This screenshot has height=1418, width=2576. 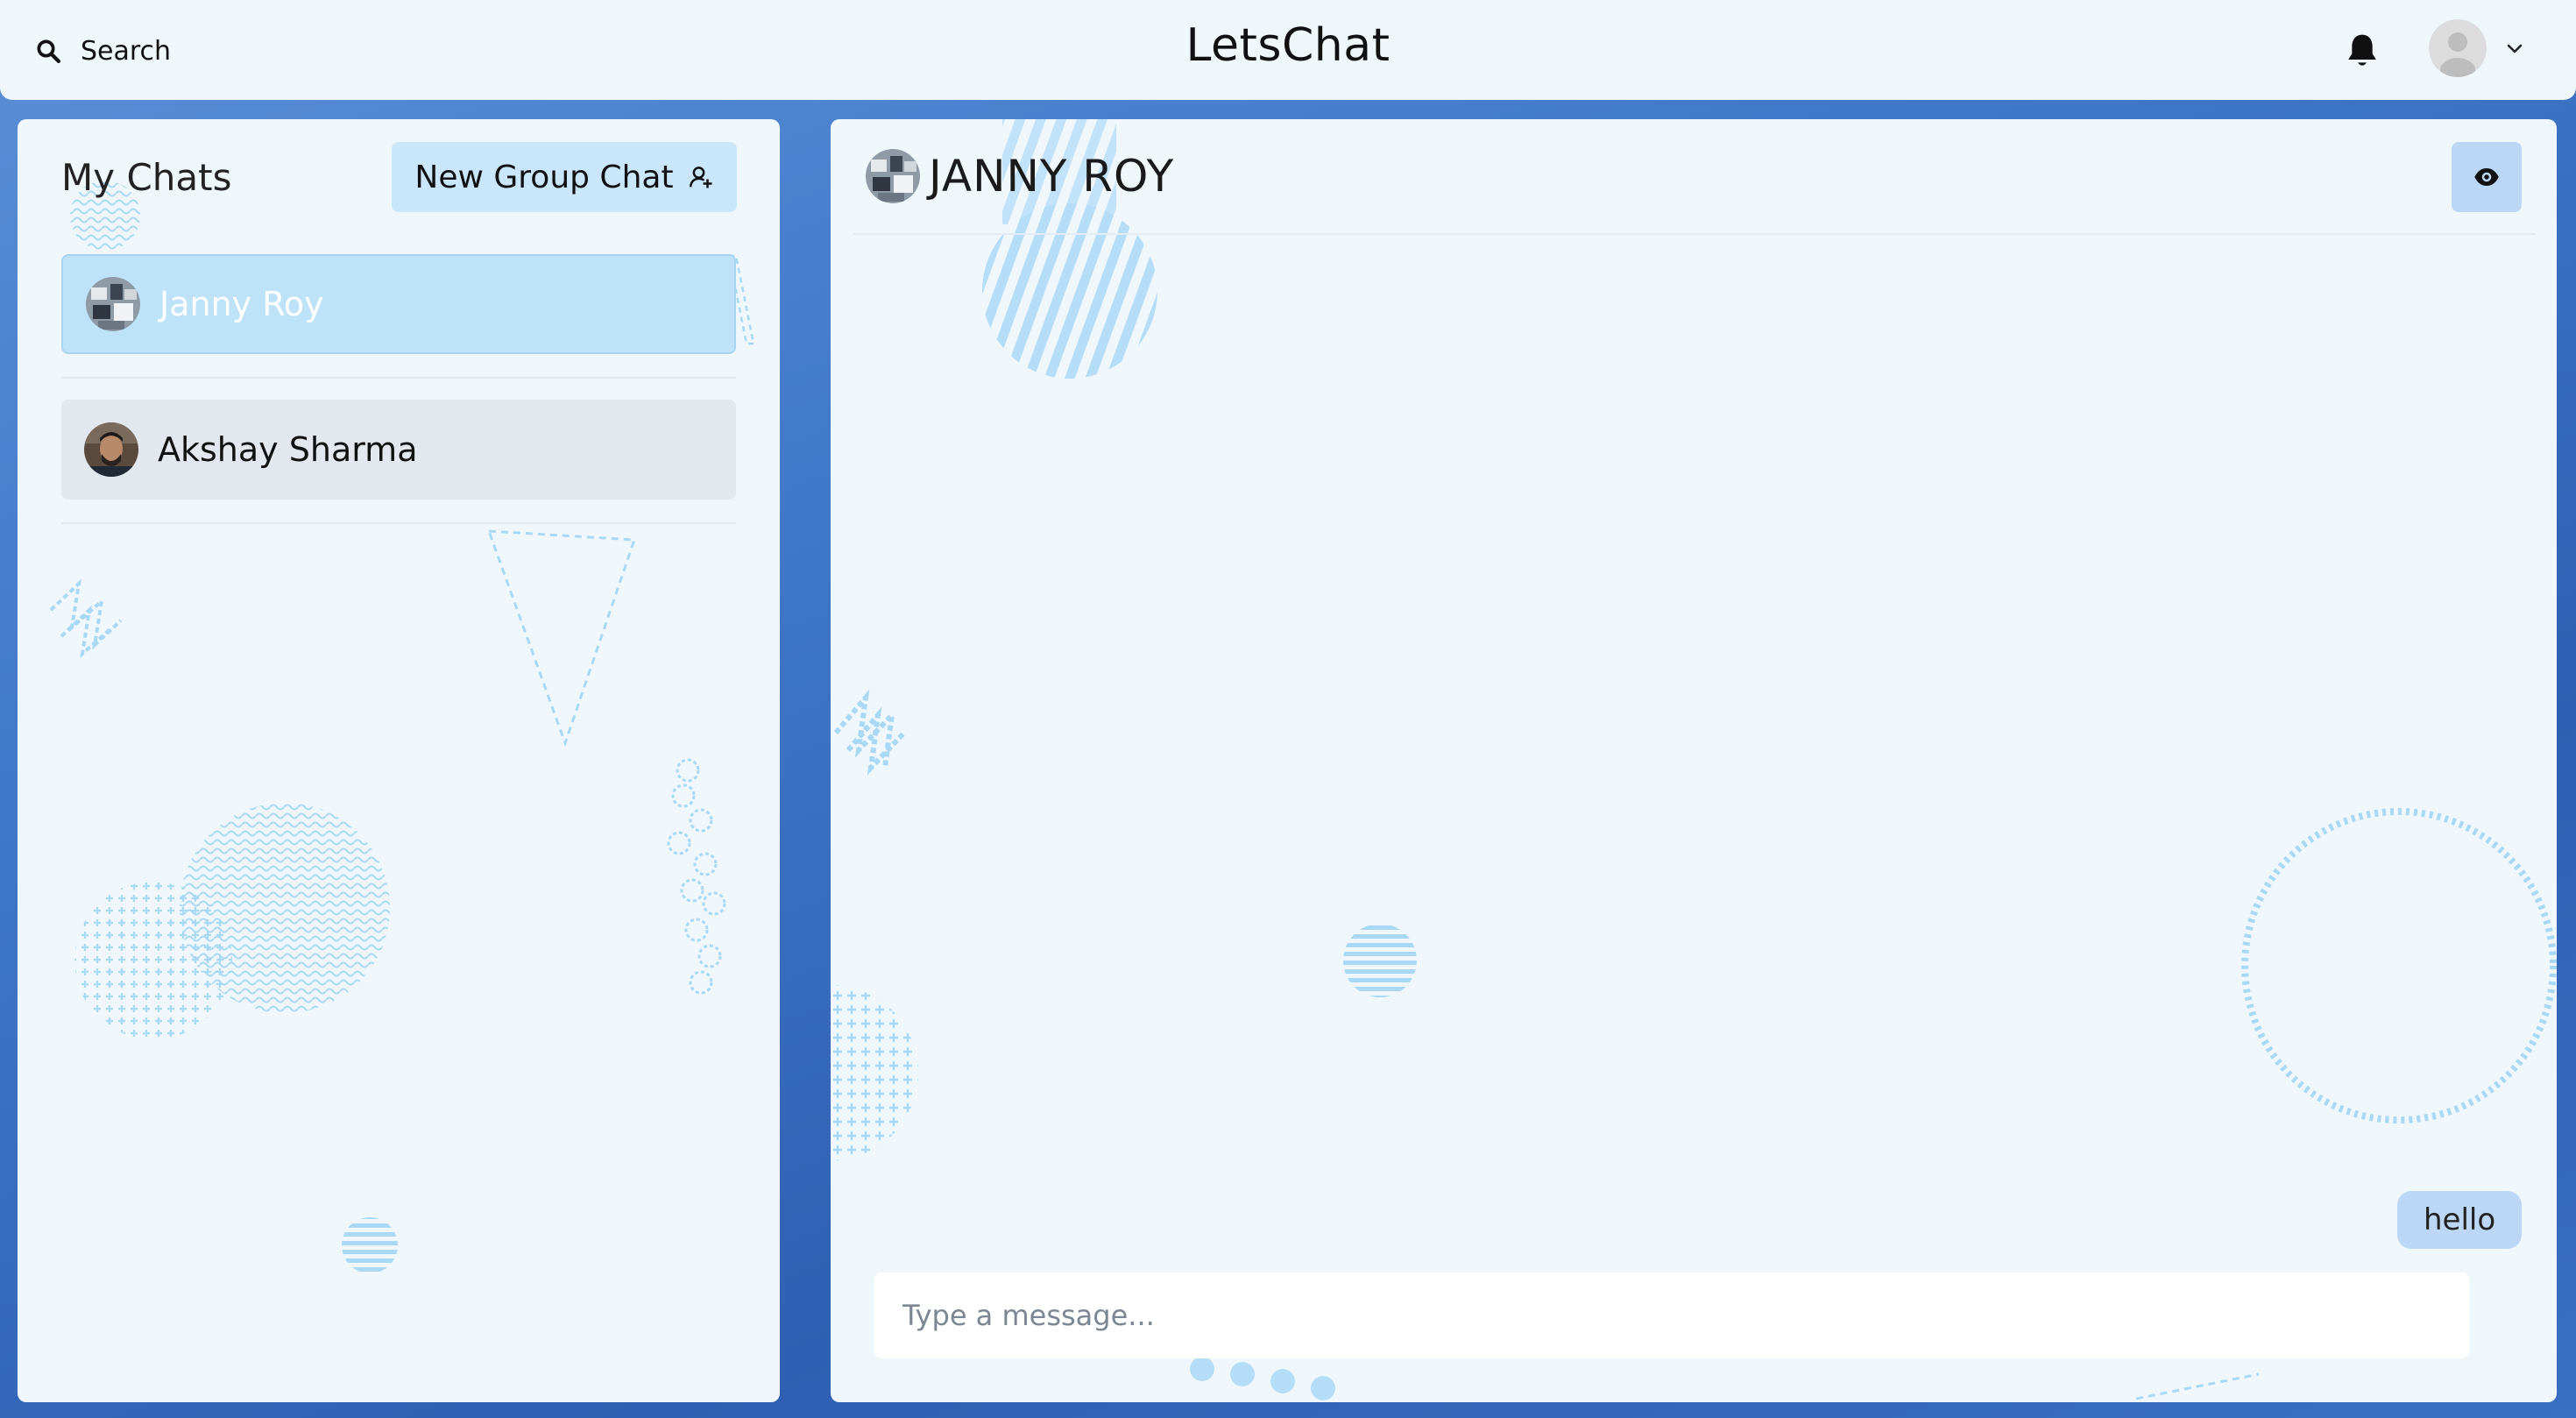 I want to click on message-input, so click(x=1671, y=1315).